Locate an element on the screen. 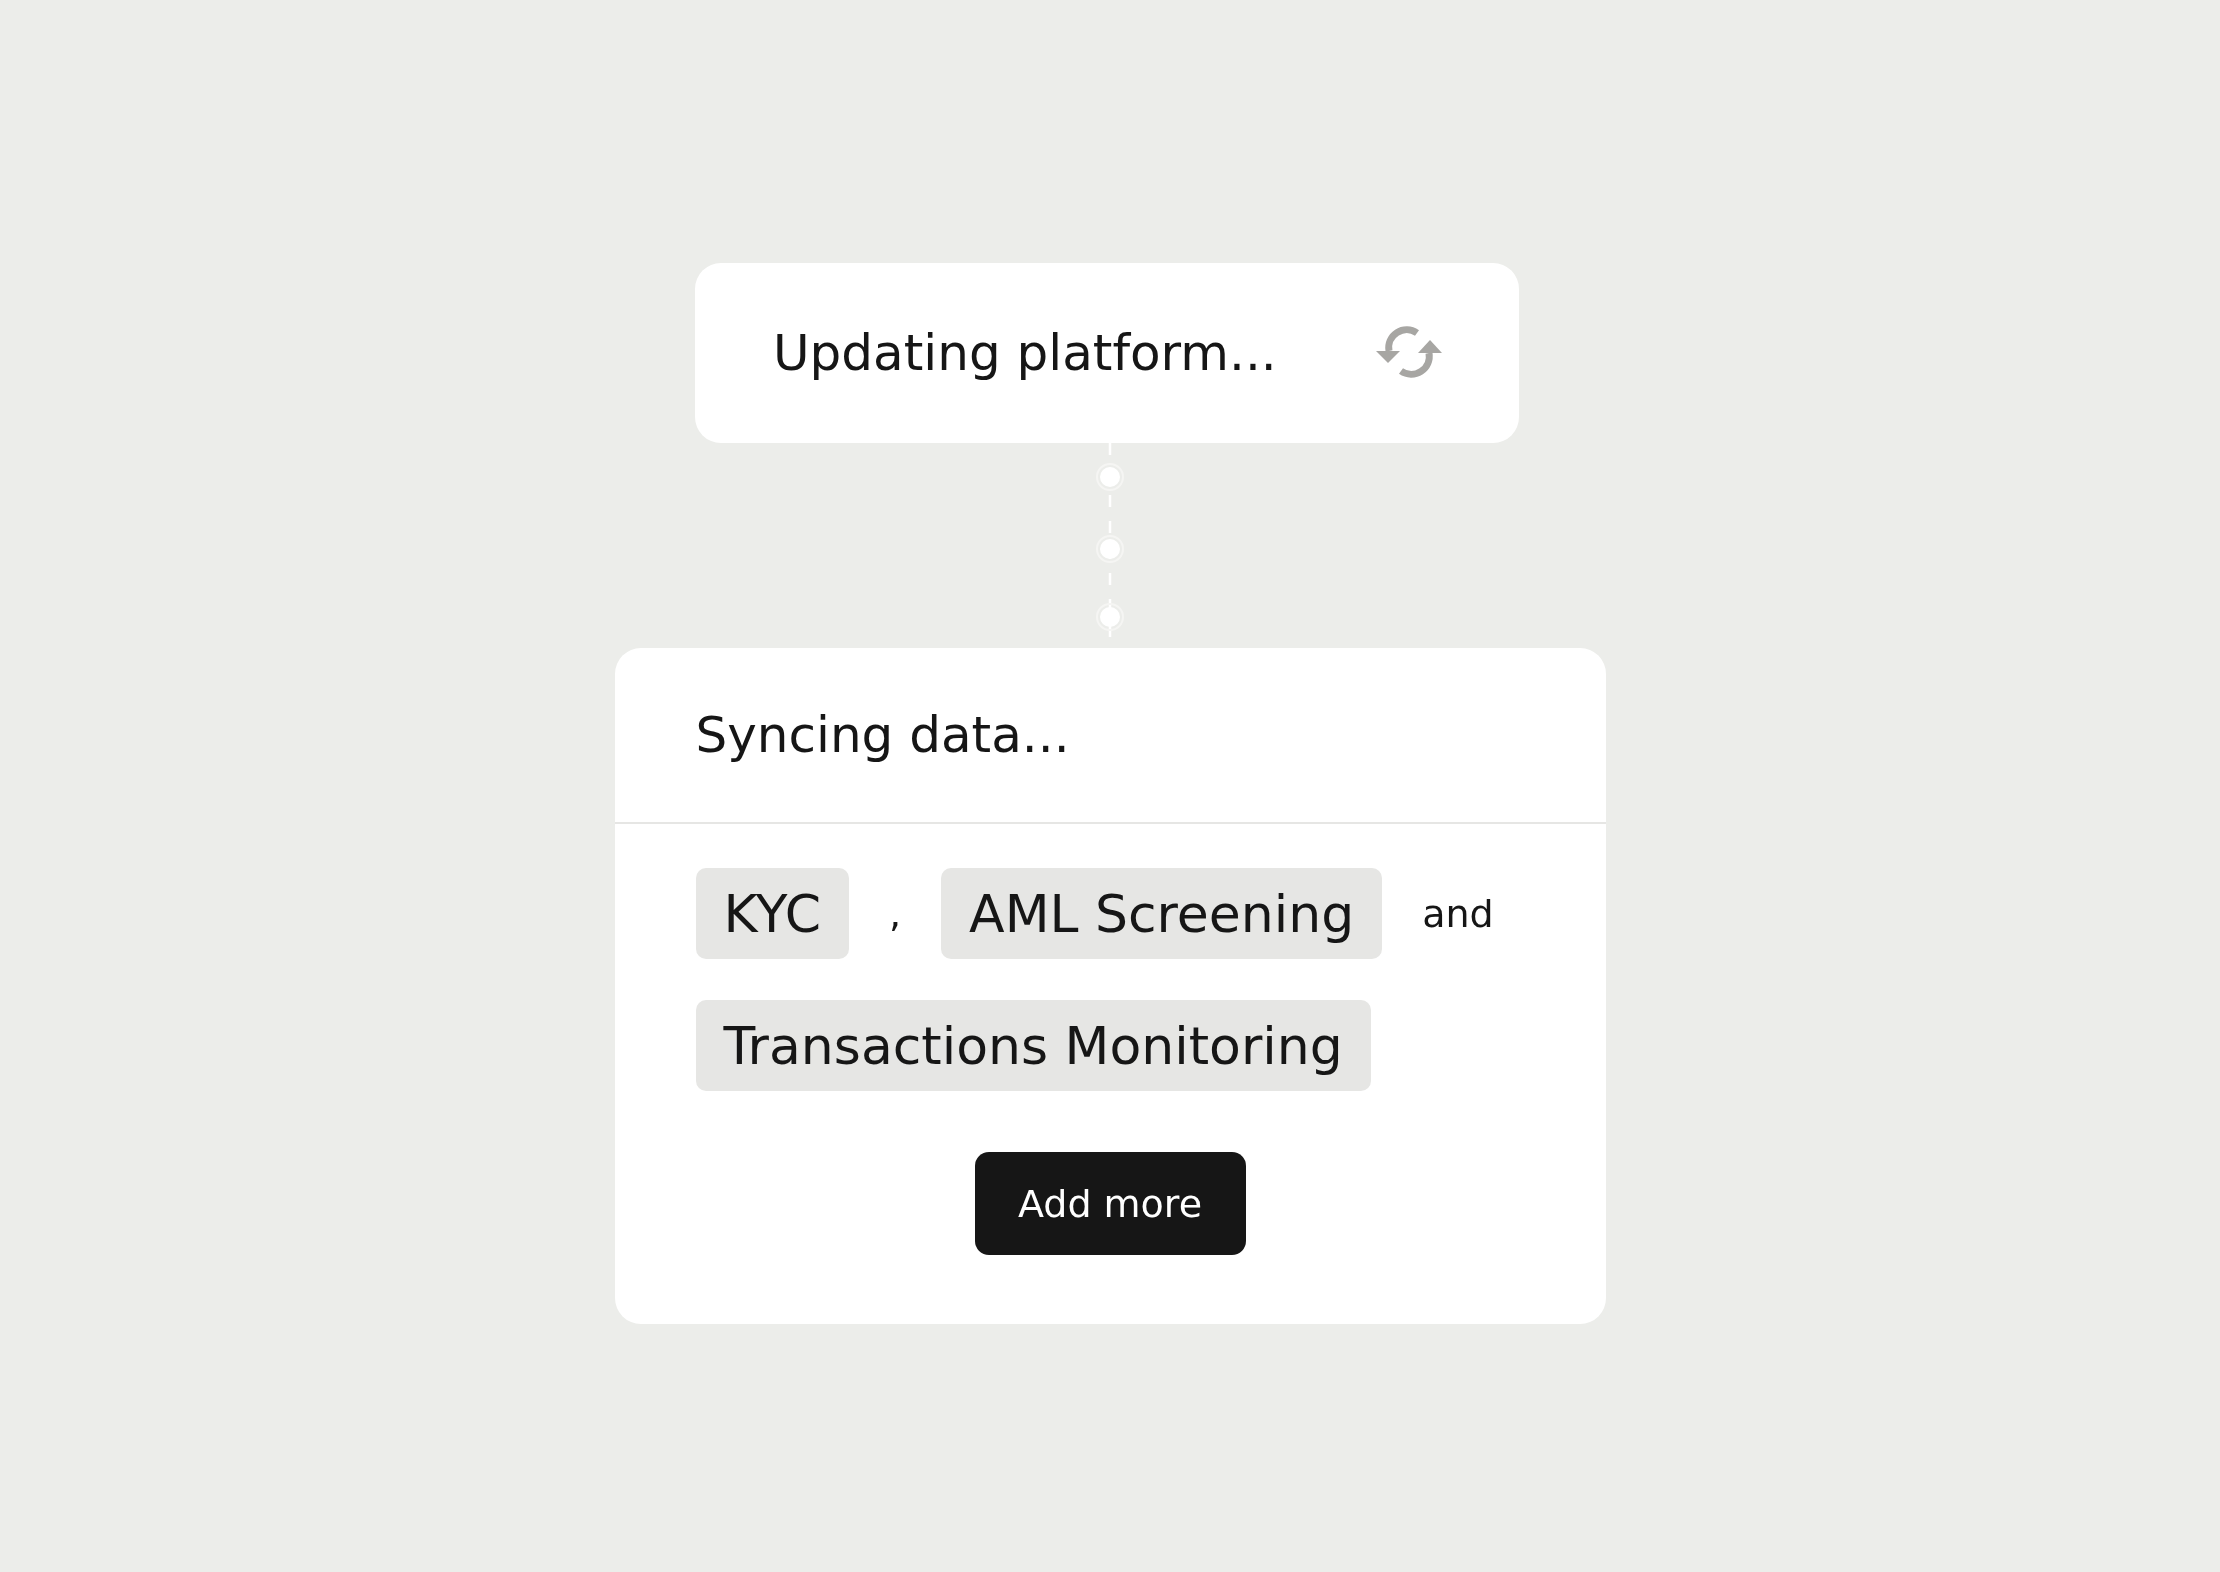 The width and height of the screenshot is (2220, 1572). module-tag: KYC is located at coordinates (772, 913).